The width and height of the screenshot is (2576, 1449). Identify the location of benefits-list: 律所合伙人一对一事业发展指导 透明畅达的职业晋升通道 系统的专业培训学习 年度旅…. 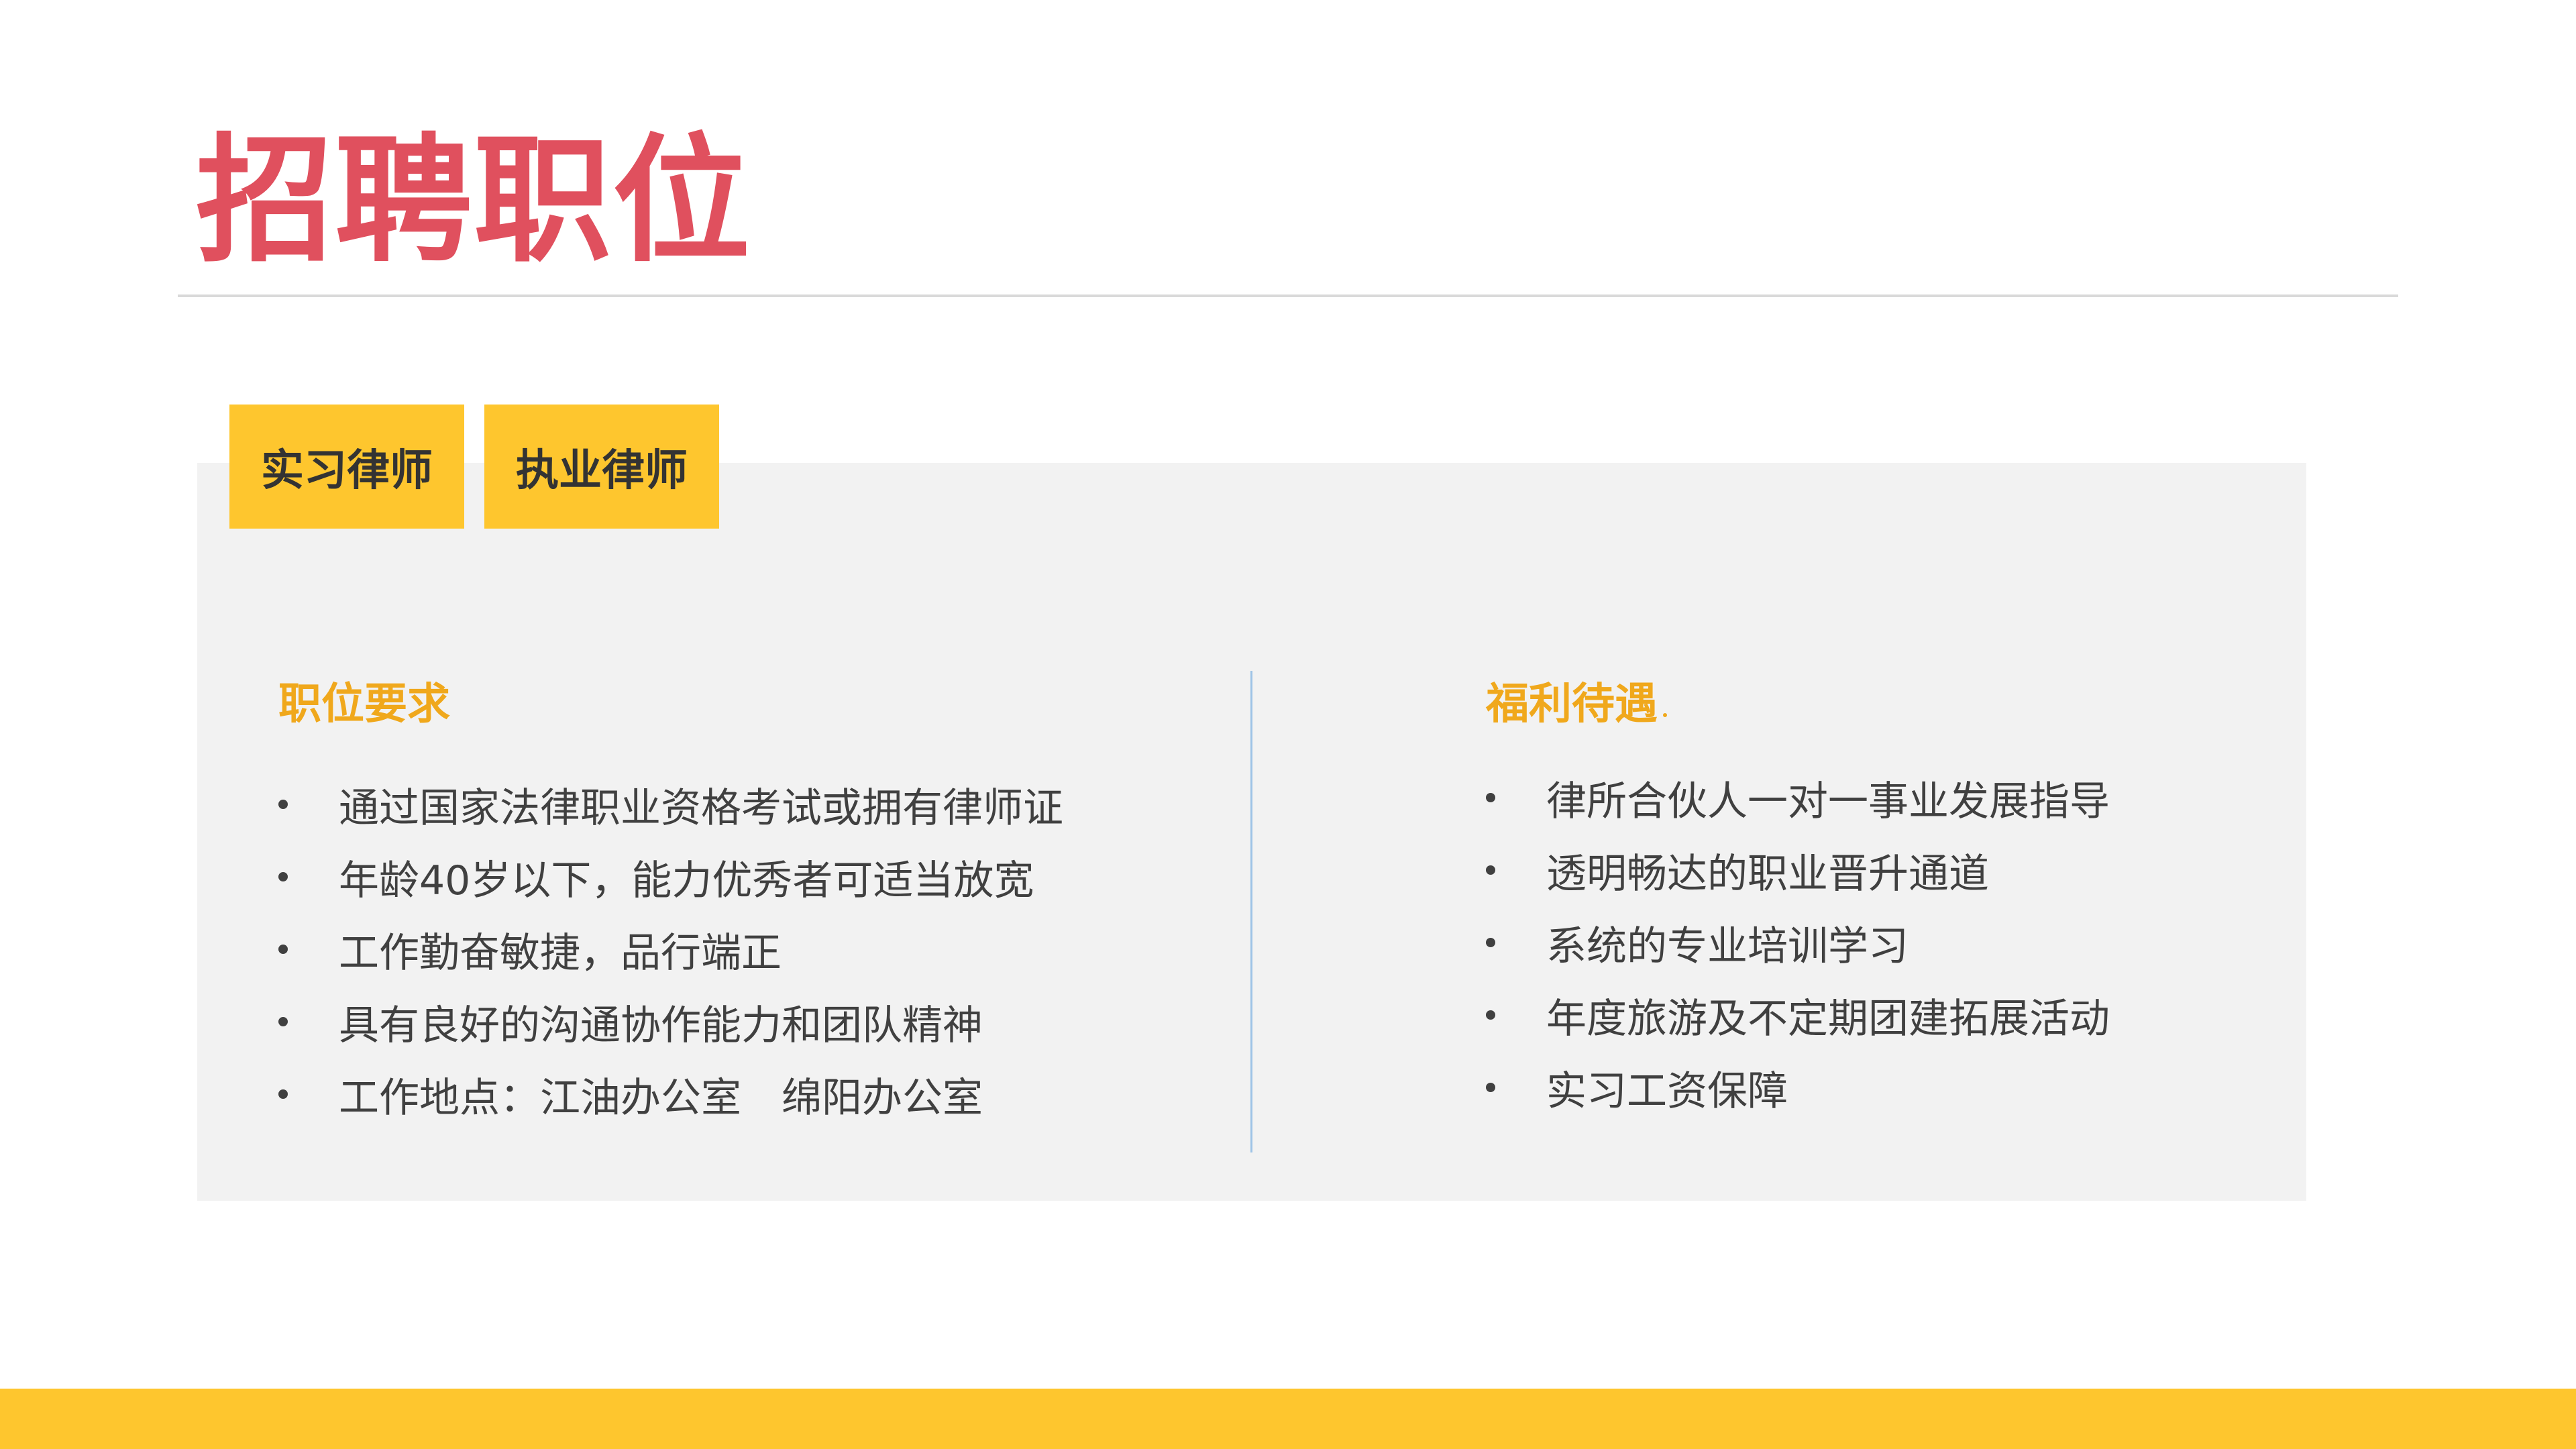
(1798, 942).